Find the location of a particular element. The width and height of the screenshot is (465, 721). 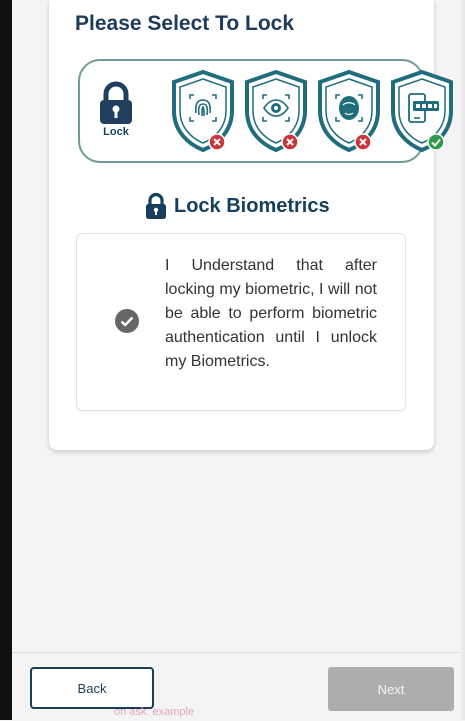

device-shield-icon is located at coordinates (422, 111).